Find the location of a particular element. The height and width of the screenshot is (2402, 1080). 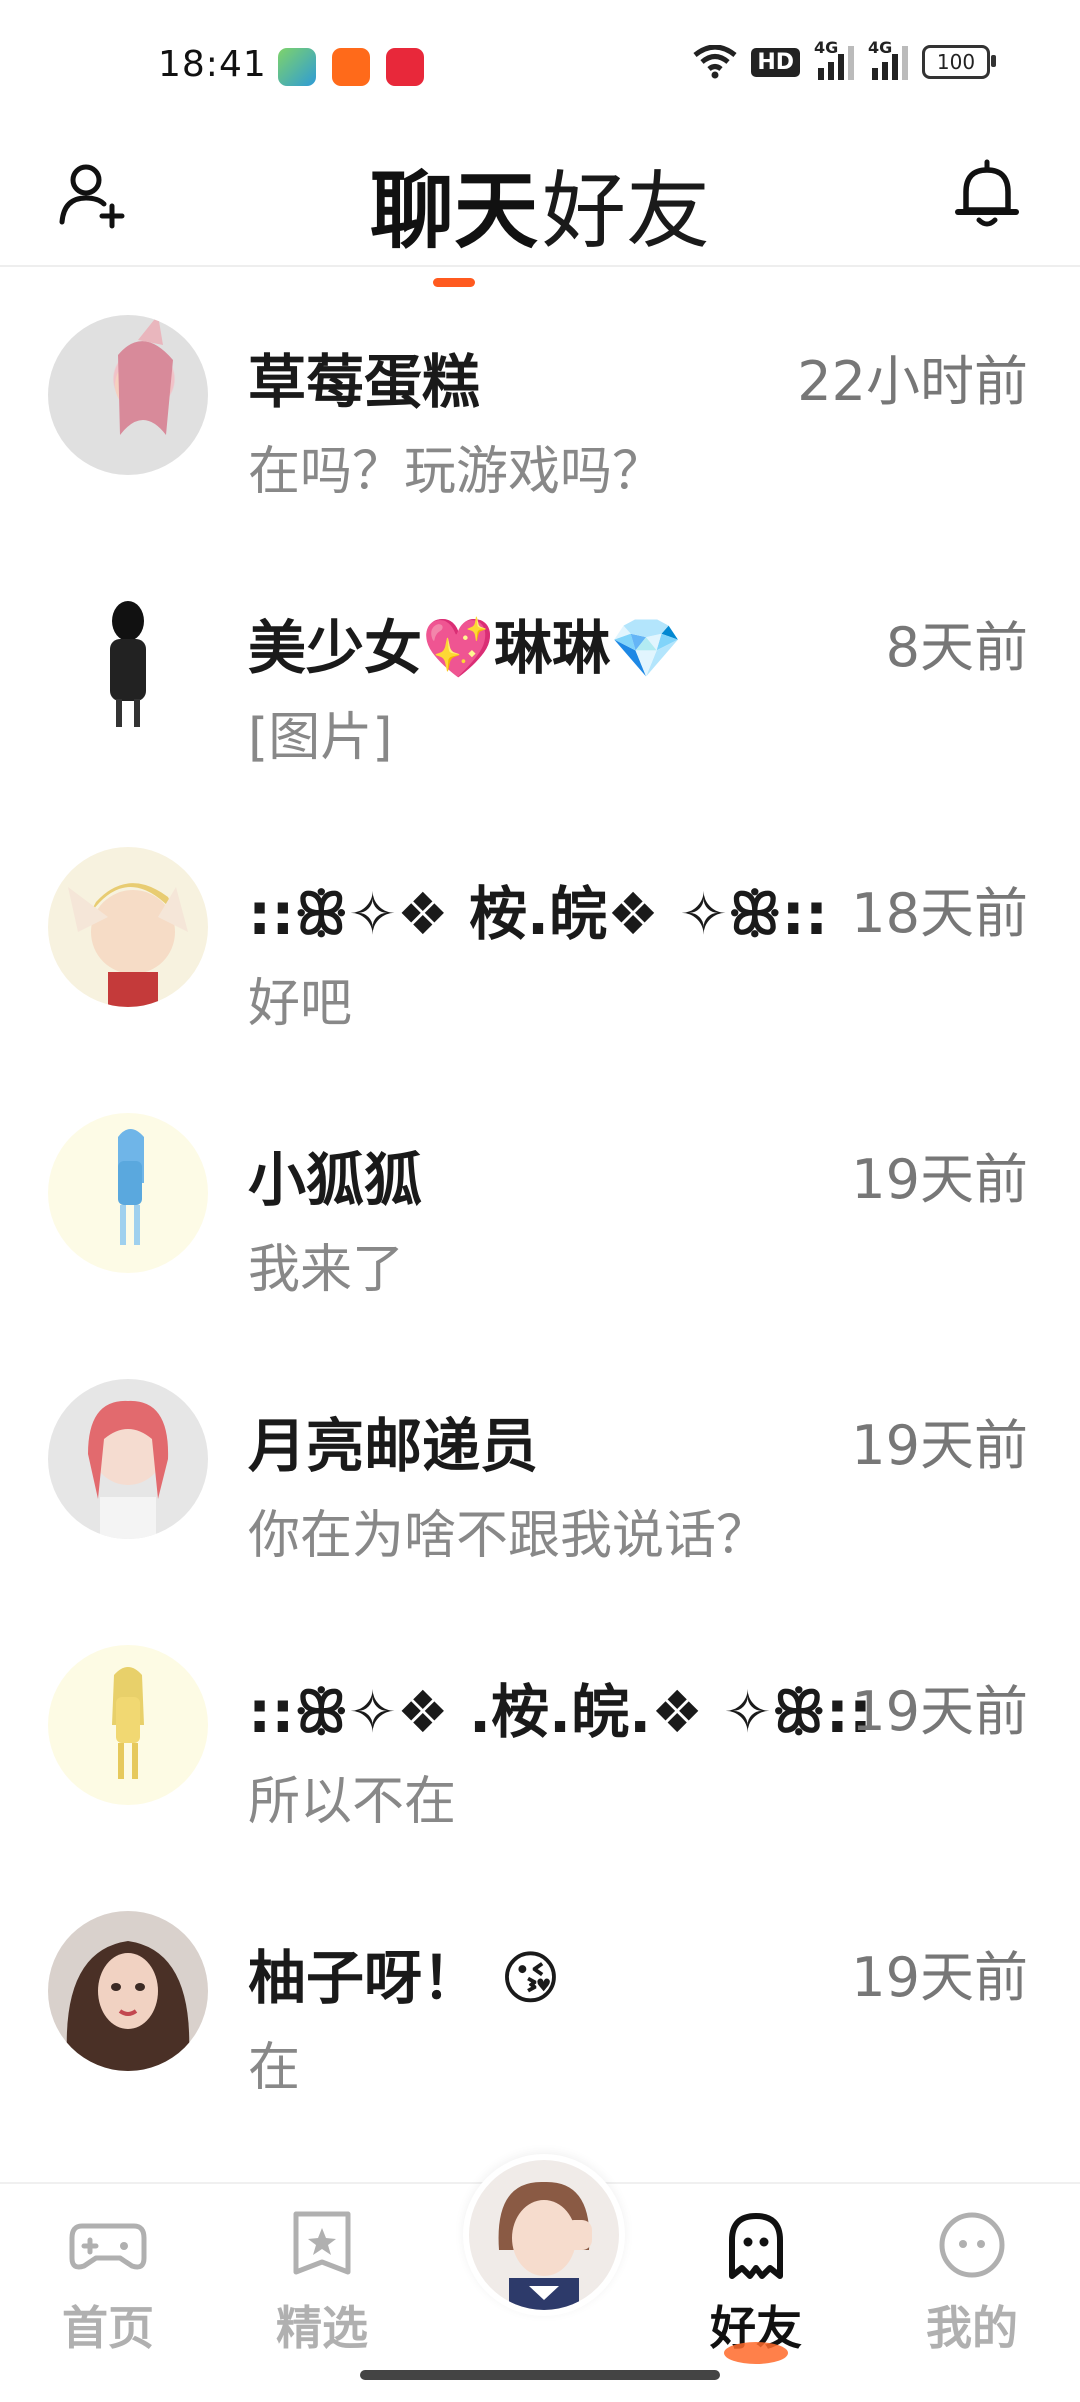

chat-name: 草莓蛋糕 is located at coordinates (364, 382).